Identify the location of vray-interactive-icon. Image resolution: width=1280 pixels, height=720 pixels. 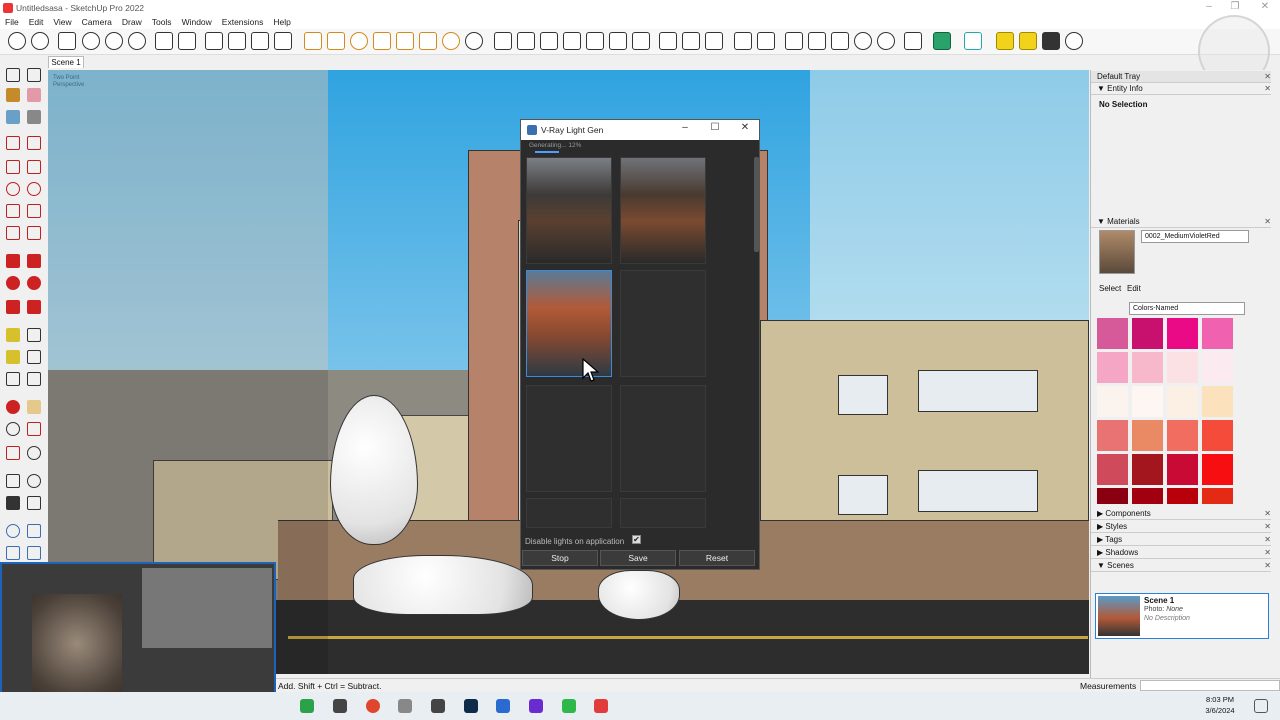
(766, 41).